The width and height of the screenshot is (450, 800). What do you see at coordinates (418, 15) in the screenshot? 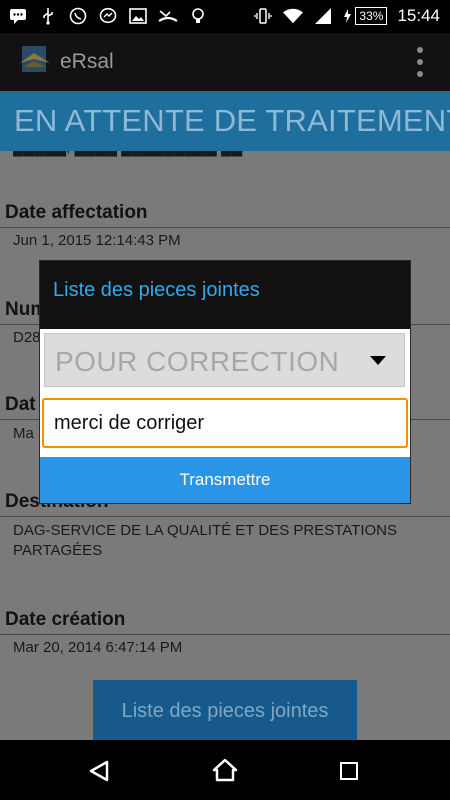
I see `clock: 15:44` at bounding box center [418, 15].